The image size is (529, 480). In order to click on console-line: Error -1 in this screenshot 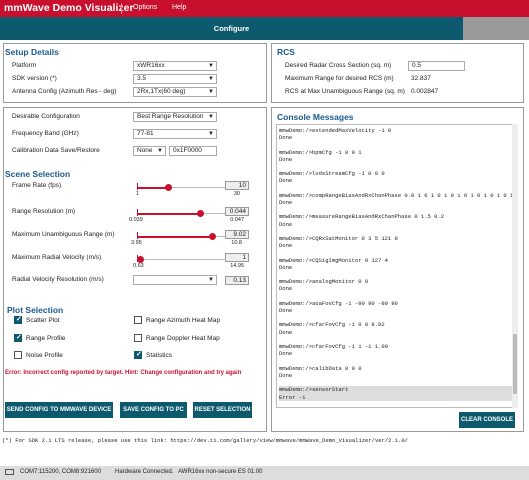, I will do `click(398, 397)`.